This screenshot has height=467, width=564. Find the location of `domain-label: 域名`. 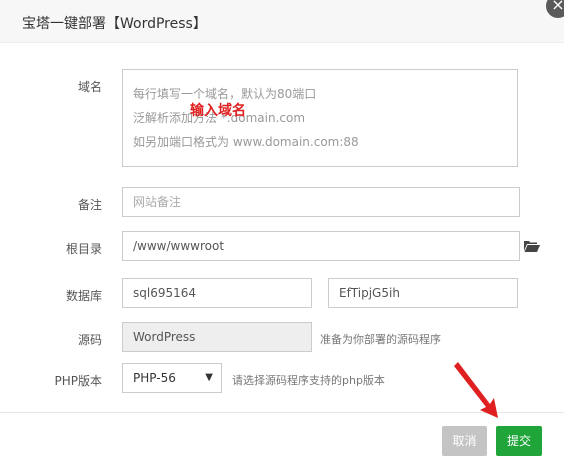

domain-label: 域名 is located at coordinates (89, 87).